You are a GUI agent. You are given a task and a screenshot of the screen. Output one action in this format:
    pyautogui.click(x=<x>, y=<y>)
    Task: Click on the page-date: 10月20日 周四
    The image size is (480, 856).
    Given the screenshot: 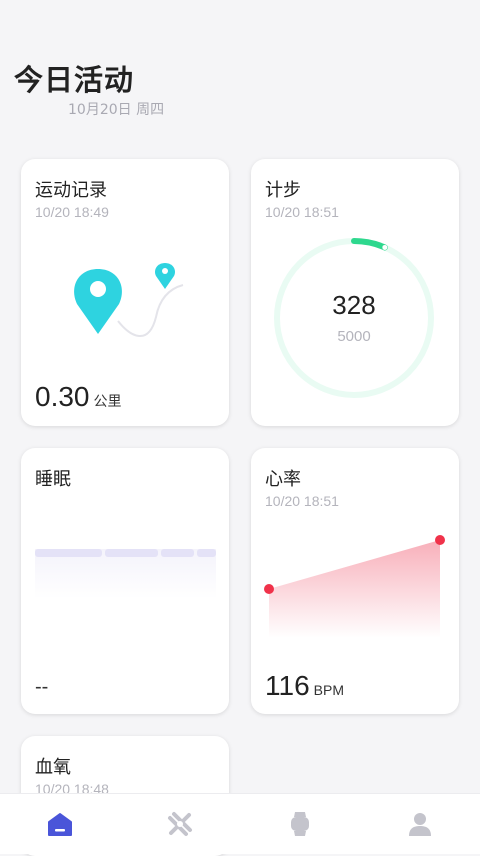 What is the action you would take?
    pyautogui.click(x=116, y=110)
    